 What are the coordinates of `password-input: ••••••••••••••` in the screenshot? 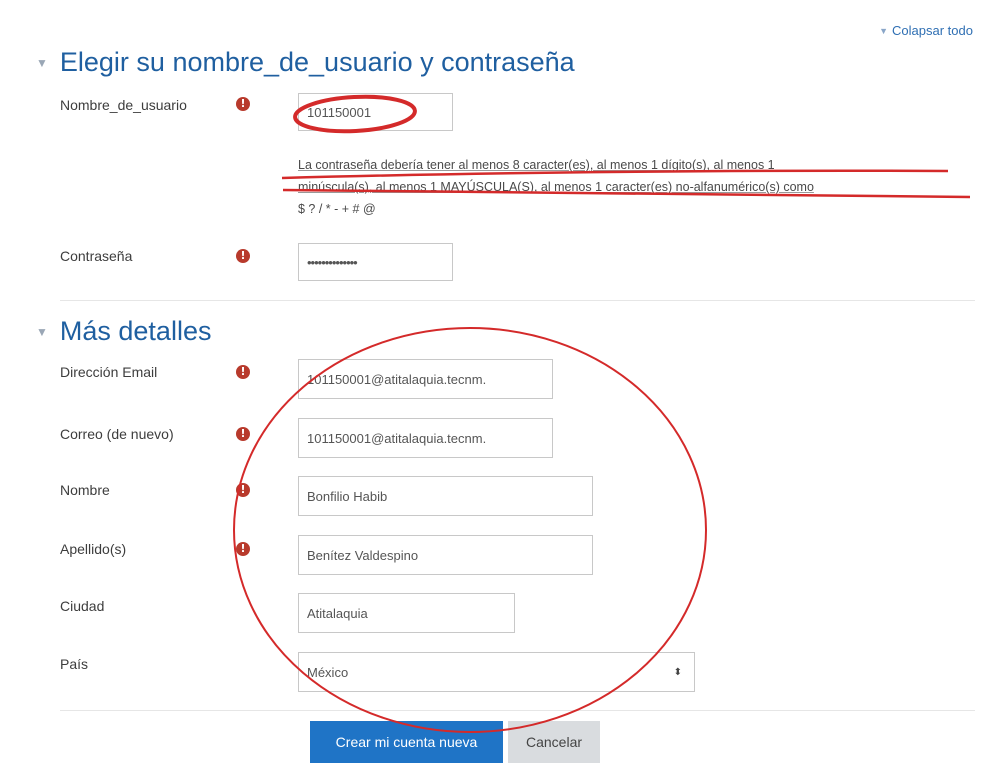 It's located at (375, 262).